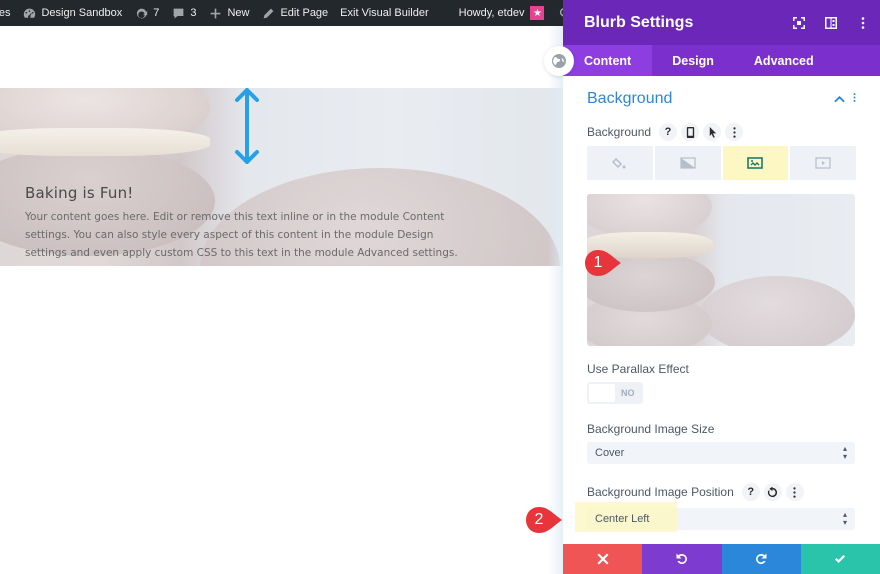  I want to click on background-section-header: Background, so click(721, 99).